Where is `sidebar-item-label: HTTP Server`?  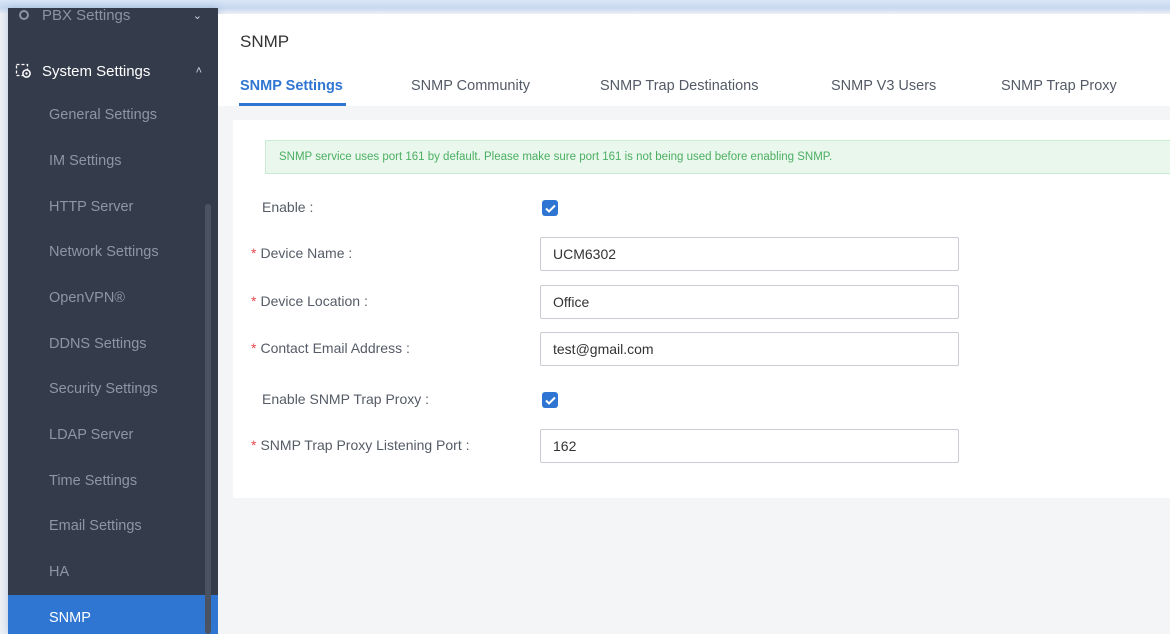
sidebar-item-label: HTTP Server is located at coordinates (91, 207).